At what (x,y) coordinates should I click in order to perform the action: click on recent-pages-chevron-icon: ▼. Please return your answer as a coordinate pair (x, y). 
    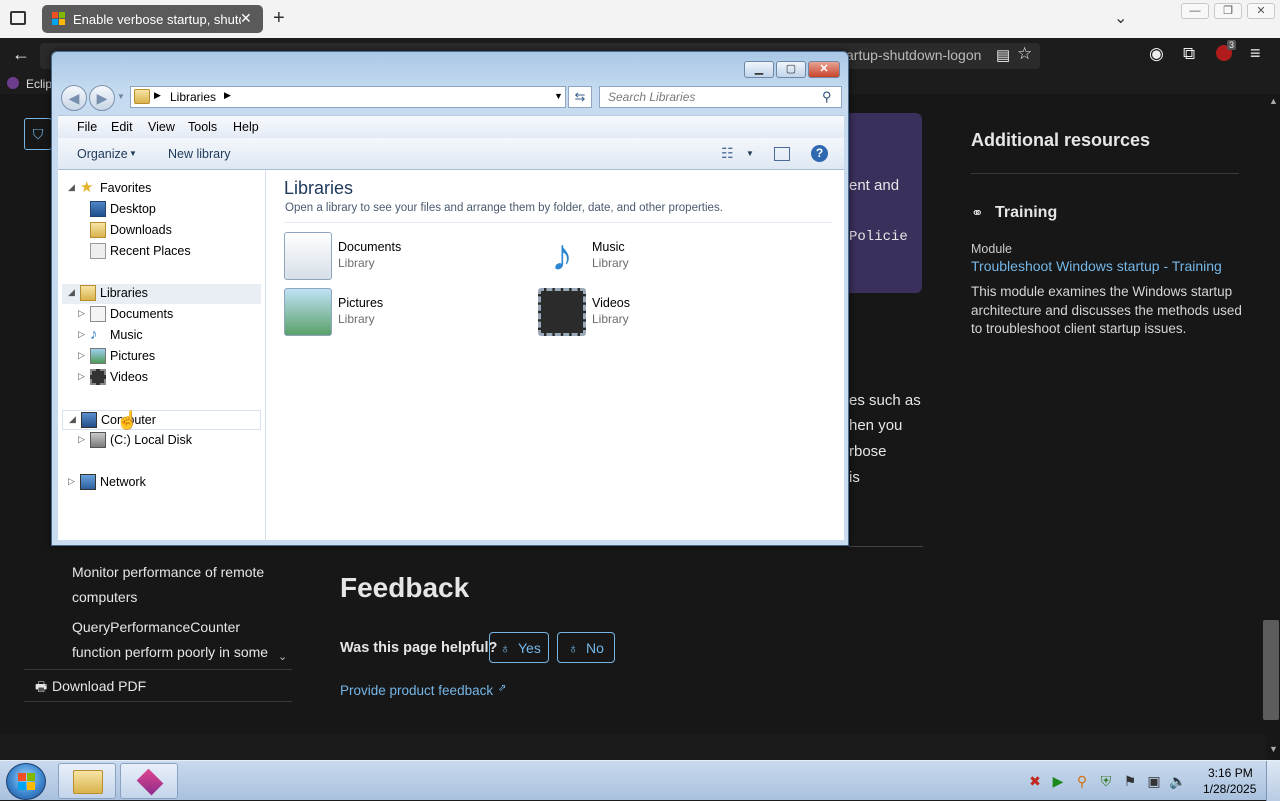
    Looking at the image, I should click on (121, 96).